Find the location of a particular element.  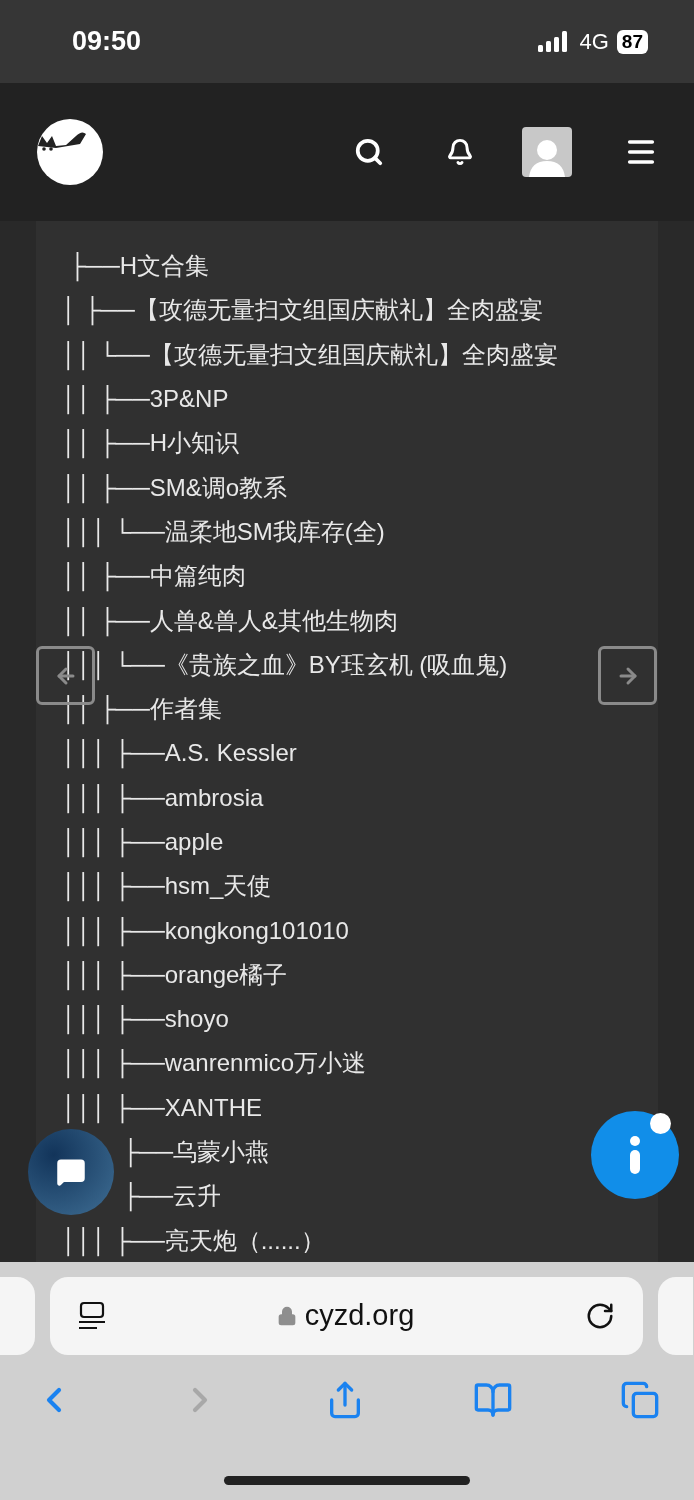

lock-icon is located at coordinates (286, 1316).